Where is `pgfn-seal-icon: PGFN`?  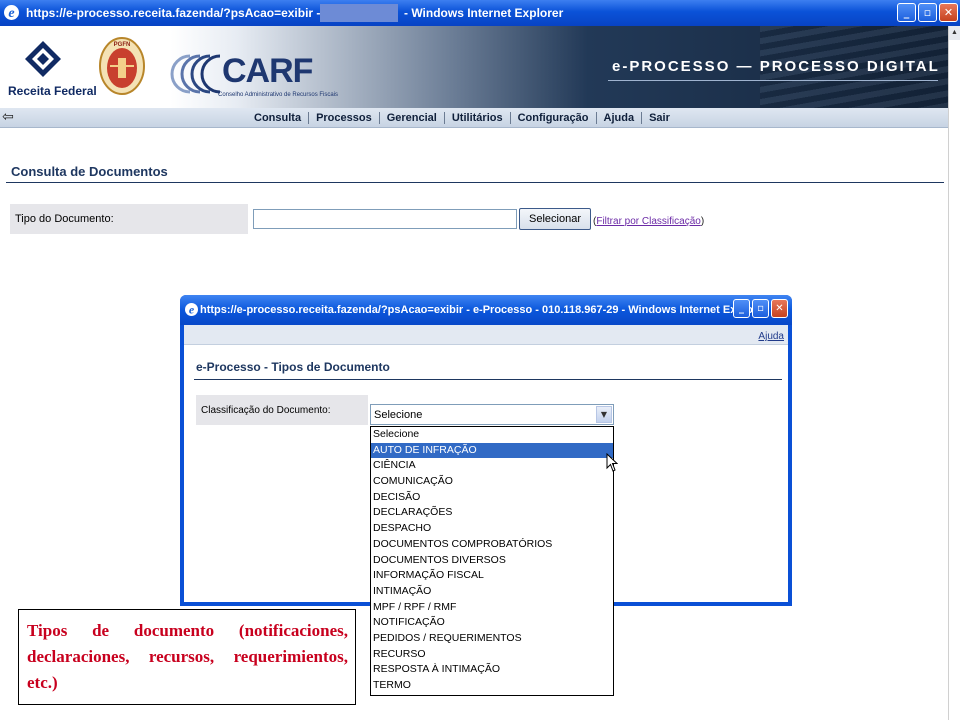 pgfn-seal-icon: PGFN is located at coordinates (122, 66).